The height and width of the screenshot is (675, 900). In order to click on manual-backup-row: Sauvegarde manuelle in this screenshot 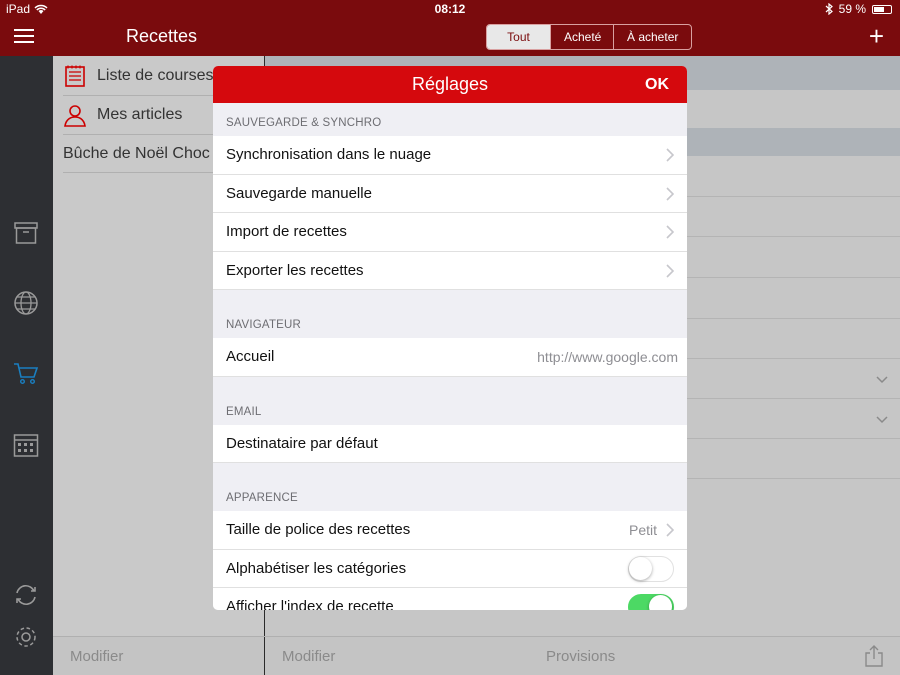, I will do `click(450, 193)`.